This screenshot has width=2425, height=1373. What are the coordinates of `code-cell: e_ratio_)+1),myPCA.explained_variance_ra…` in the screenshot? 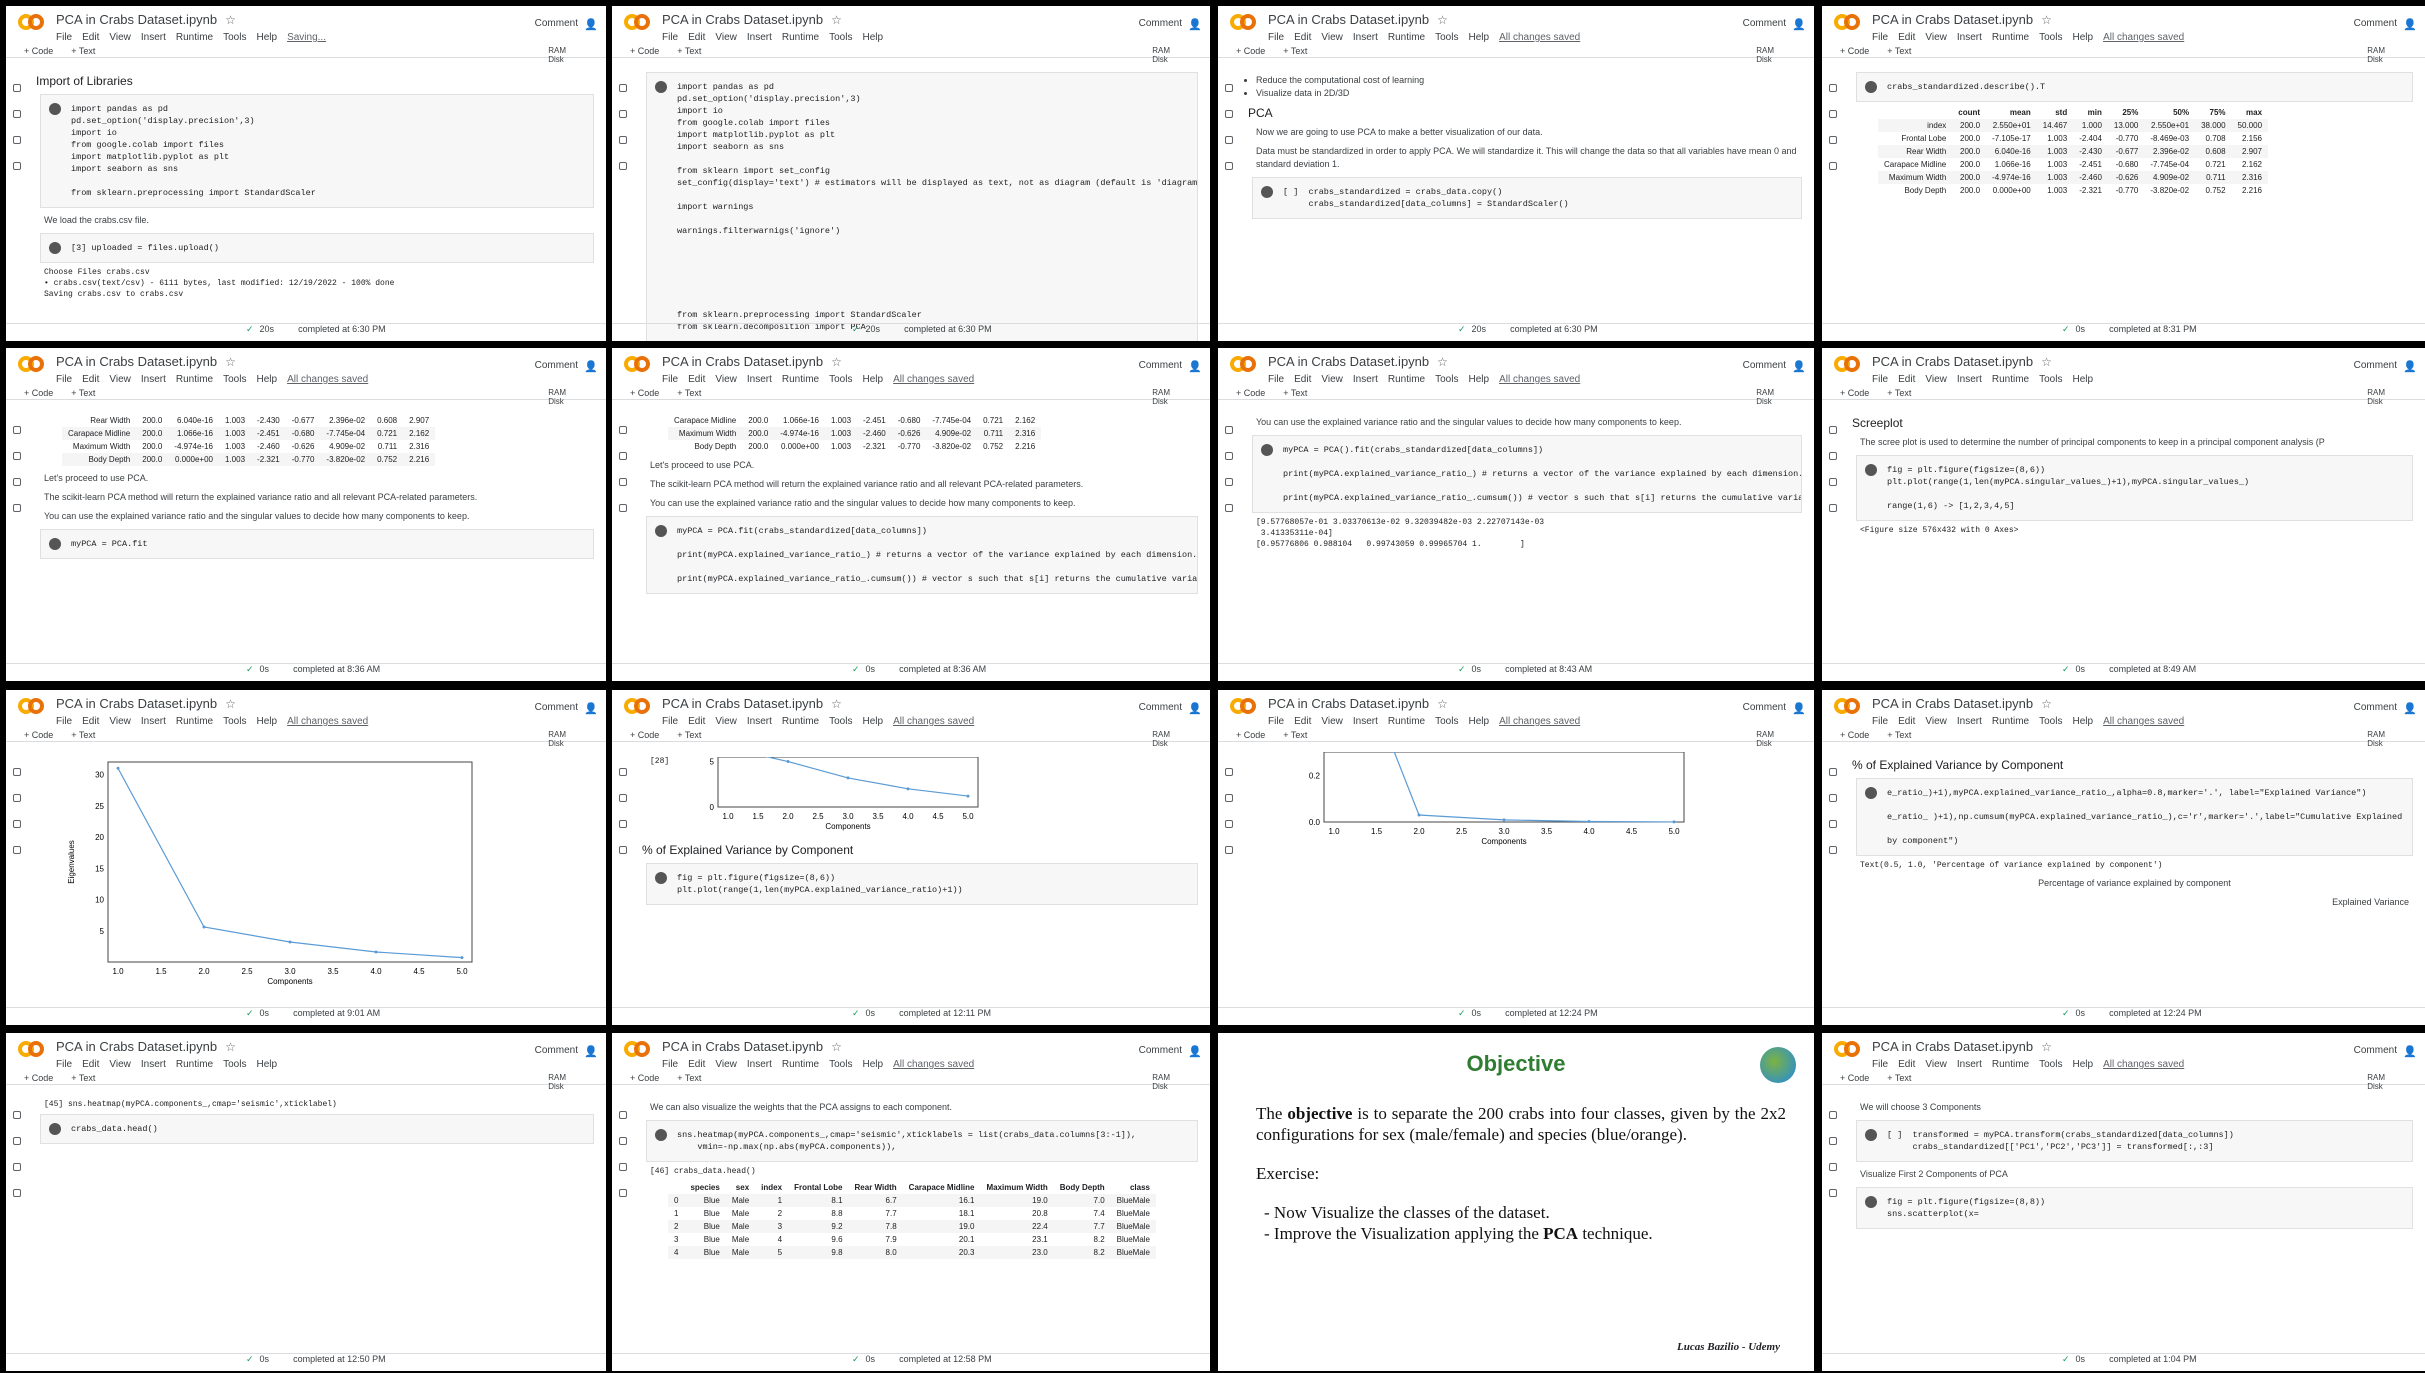 It's located at (2134, 817).